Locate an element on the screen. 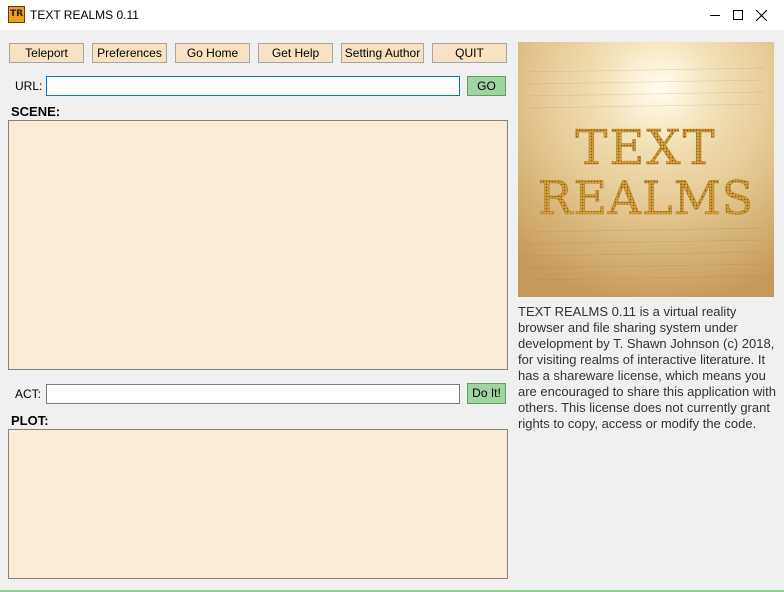 The image size is (784, 592). scene-label: SCENE: is located at coordinates (36, 111).